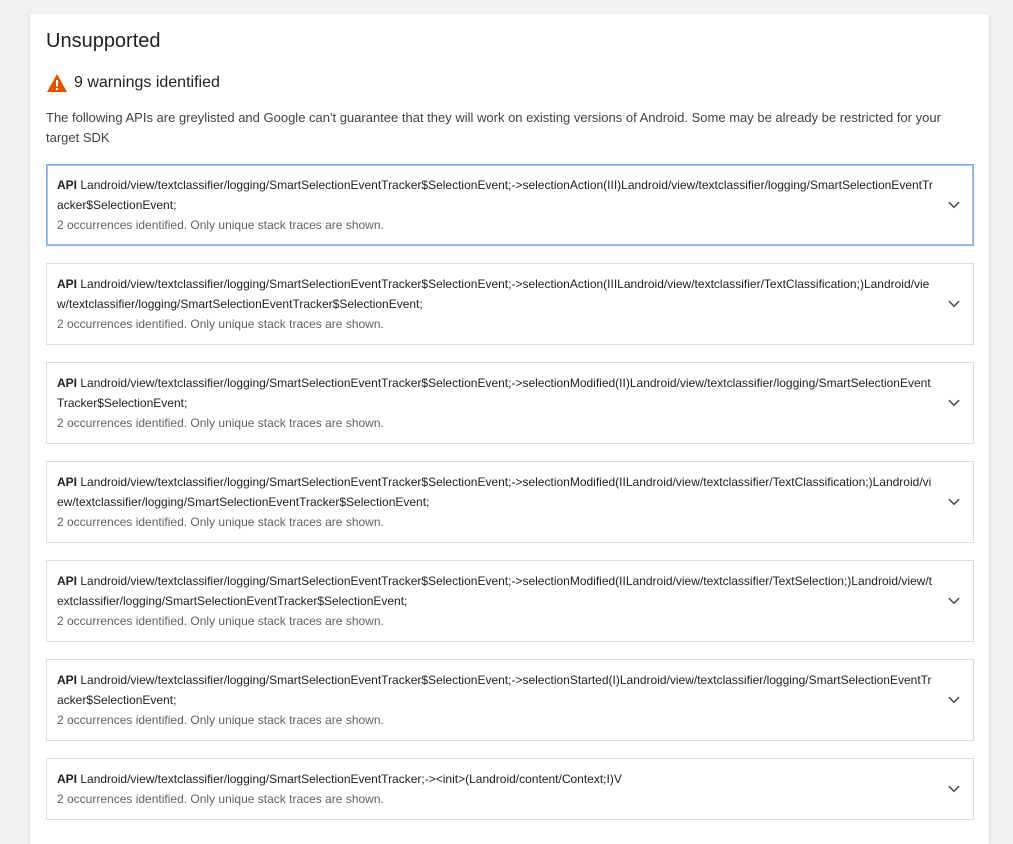 Image resolution: width=1013 pixels, height=844 pixels. I want to click on section-title: Unsupported, so click(103, 41).